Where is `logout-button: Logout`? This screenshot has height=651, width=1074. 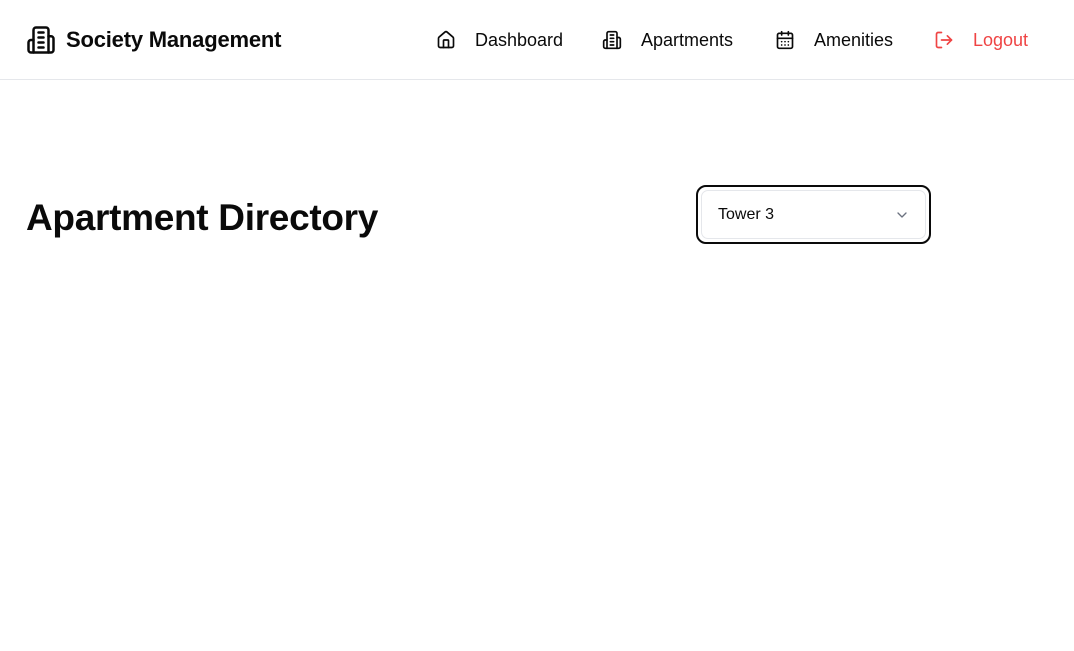
logout-button: Logout is located at coordinates (981, 40).